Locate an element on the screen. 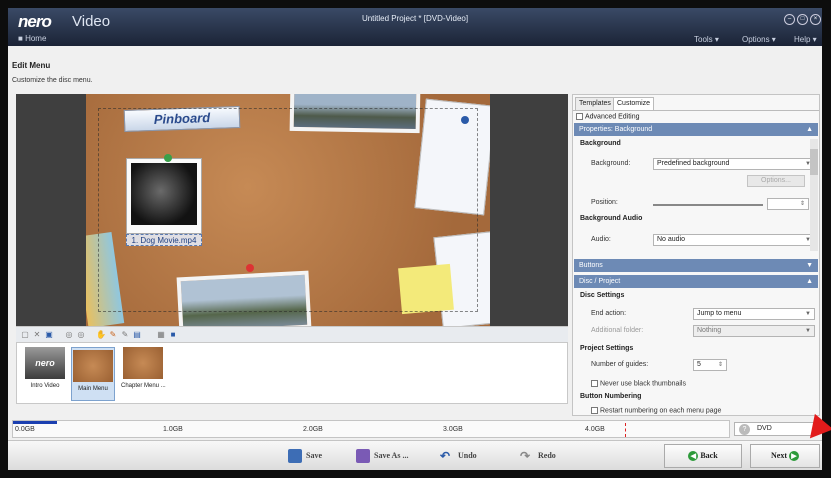 This screenshot has height=478, width=831. main-menu-thumb-image is located at coordinates (93, 366).